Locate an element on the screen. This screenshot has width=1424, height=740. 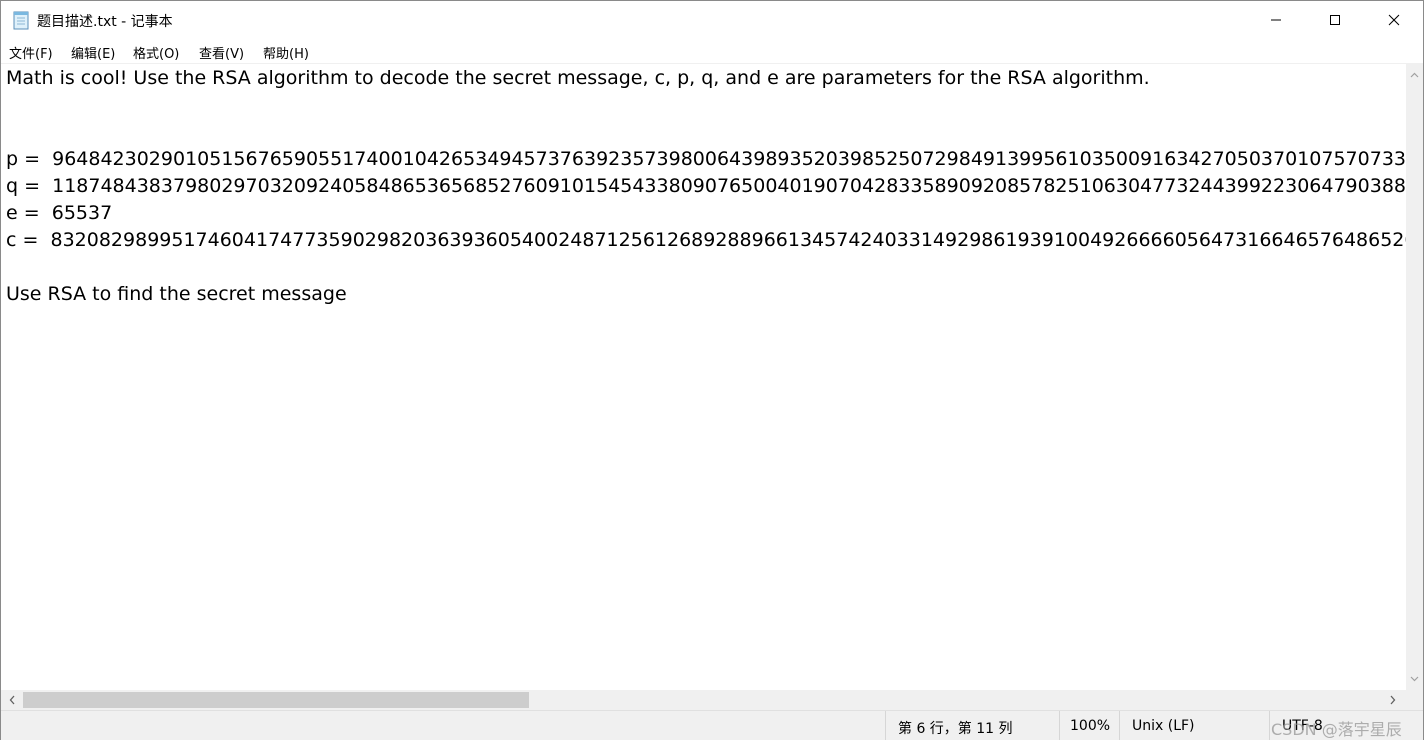
status-zoom: 100% is located at coordinates (1090, 726).